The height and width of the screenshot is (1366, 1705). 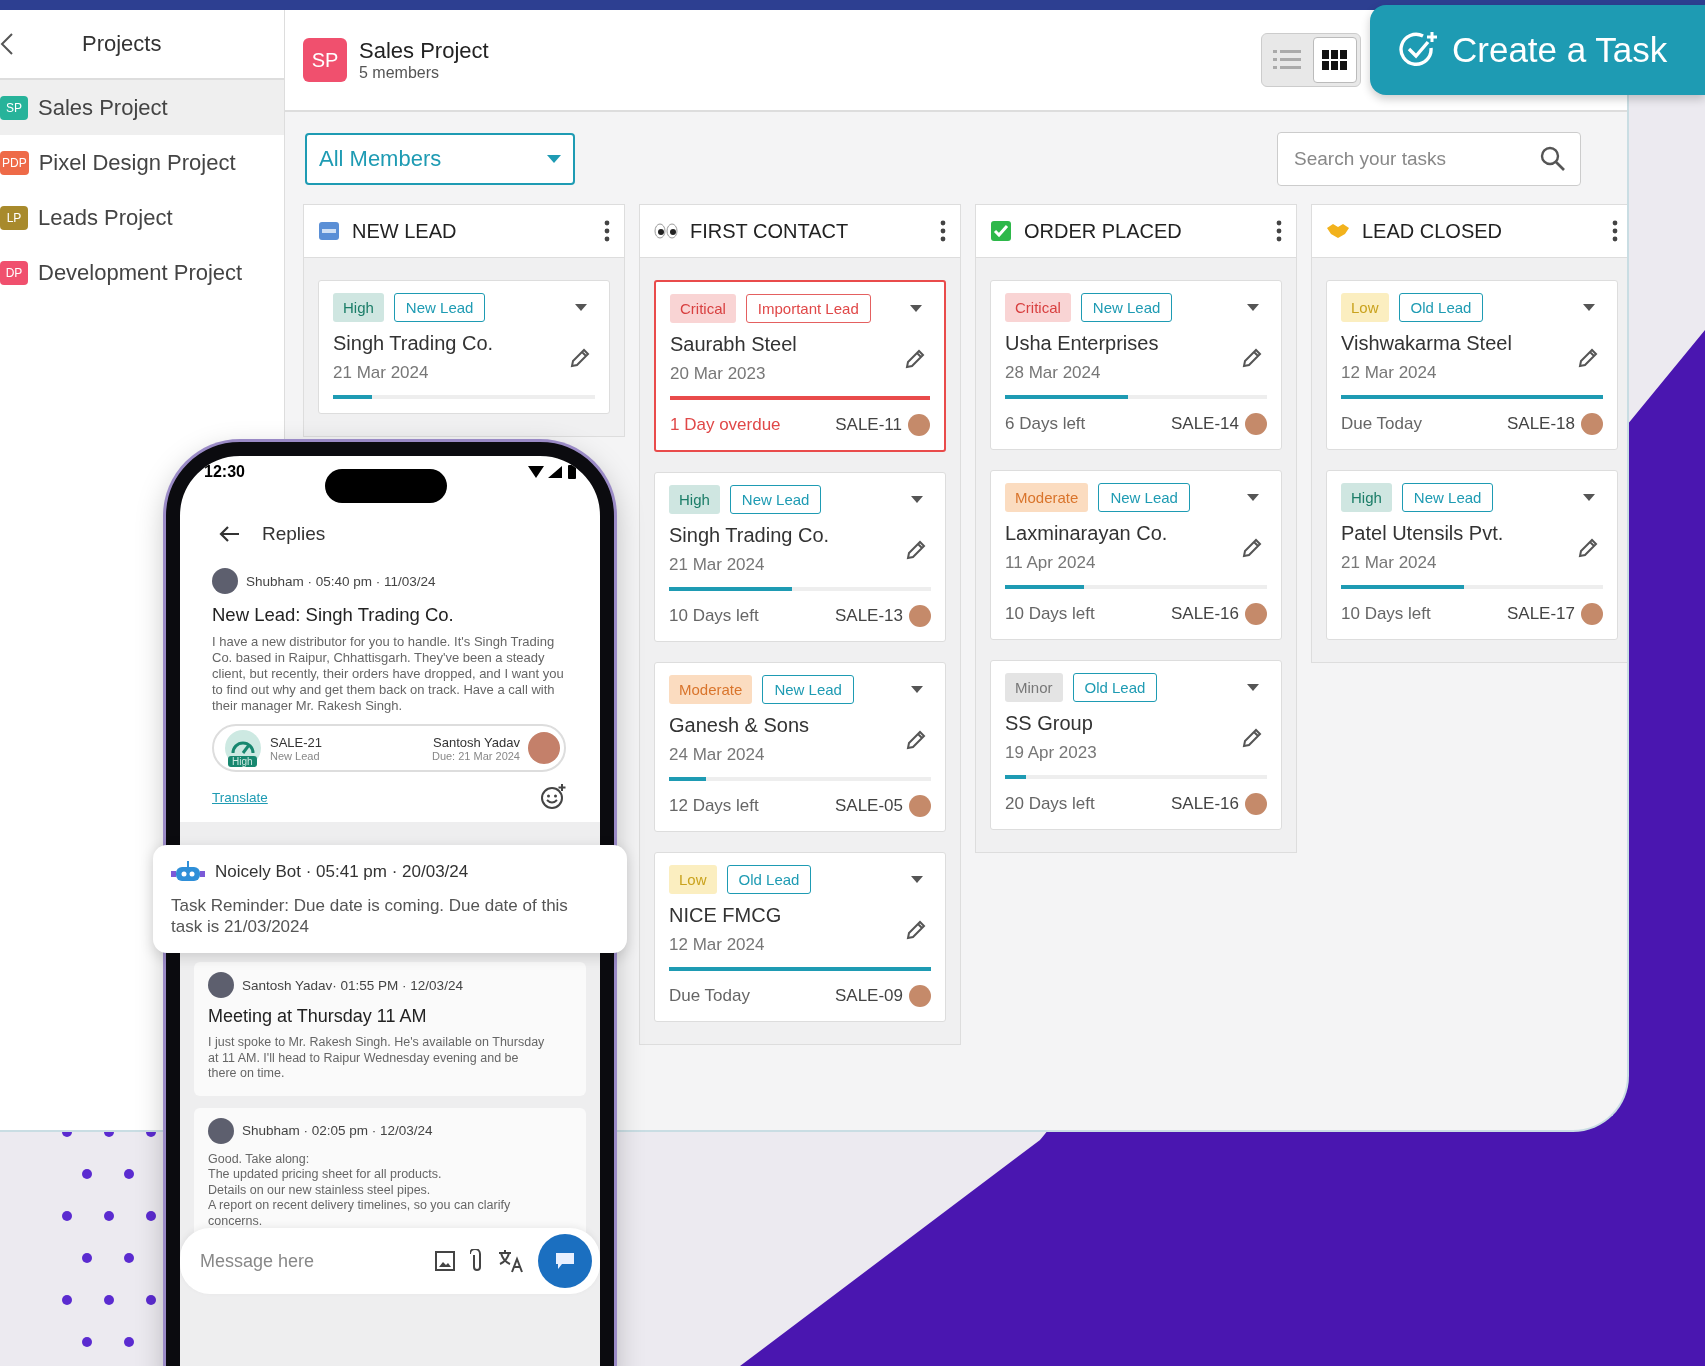 I want to click on priority-tag: Low, so click(x=1365, y=307).